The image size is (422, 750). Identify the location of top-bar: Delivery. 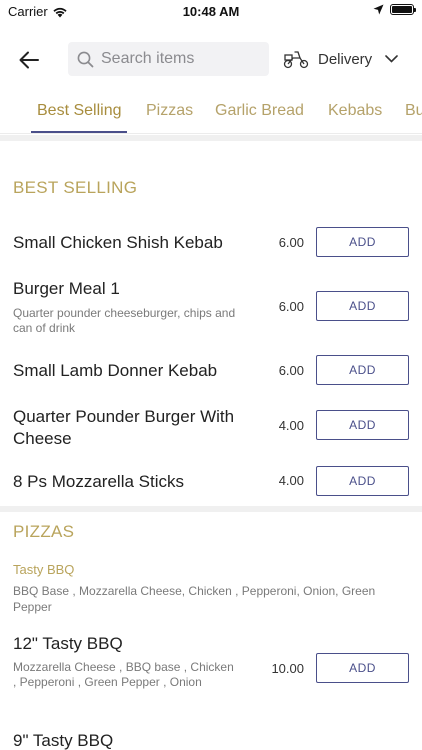
(211, 60).